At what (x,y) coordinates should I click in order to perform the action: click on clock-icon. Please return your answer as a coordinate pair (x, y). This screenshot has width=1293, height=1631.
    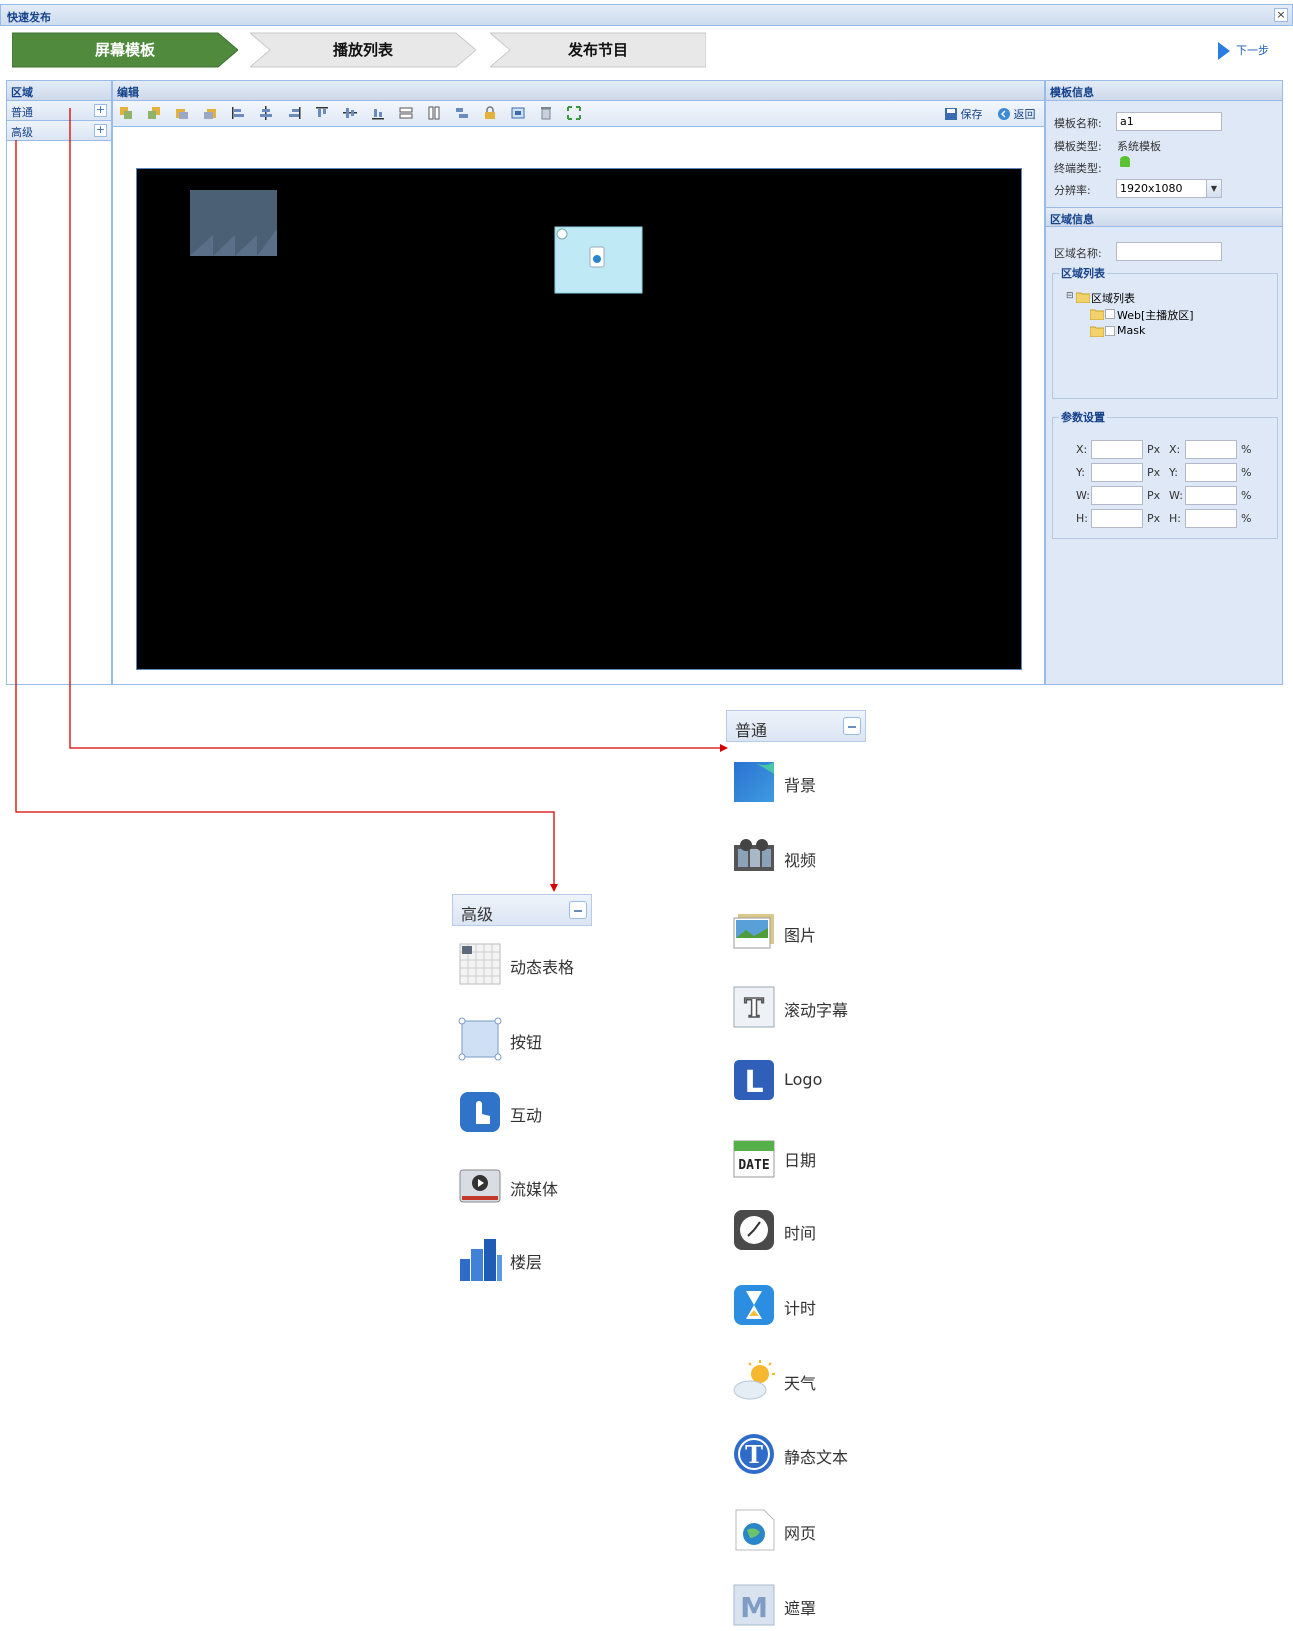
    Looking at the image, I should click on (754, 1230).